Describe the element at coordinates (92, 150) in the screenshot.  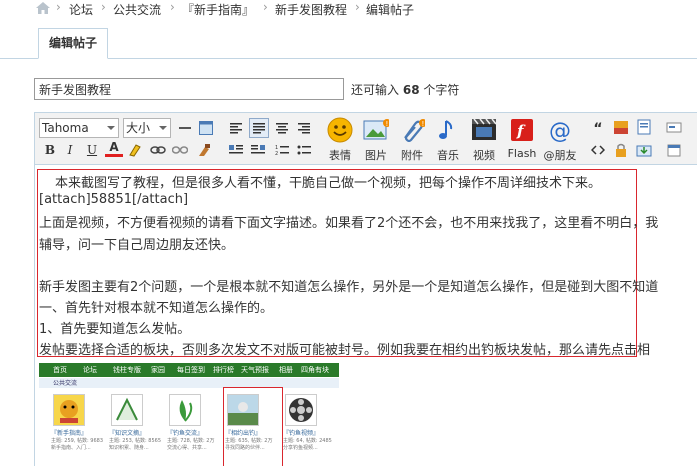
I see `underline-button: U` at that location.